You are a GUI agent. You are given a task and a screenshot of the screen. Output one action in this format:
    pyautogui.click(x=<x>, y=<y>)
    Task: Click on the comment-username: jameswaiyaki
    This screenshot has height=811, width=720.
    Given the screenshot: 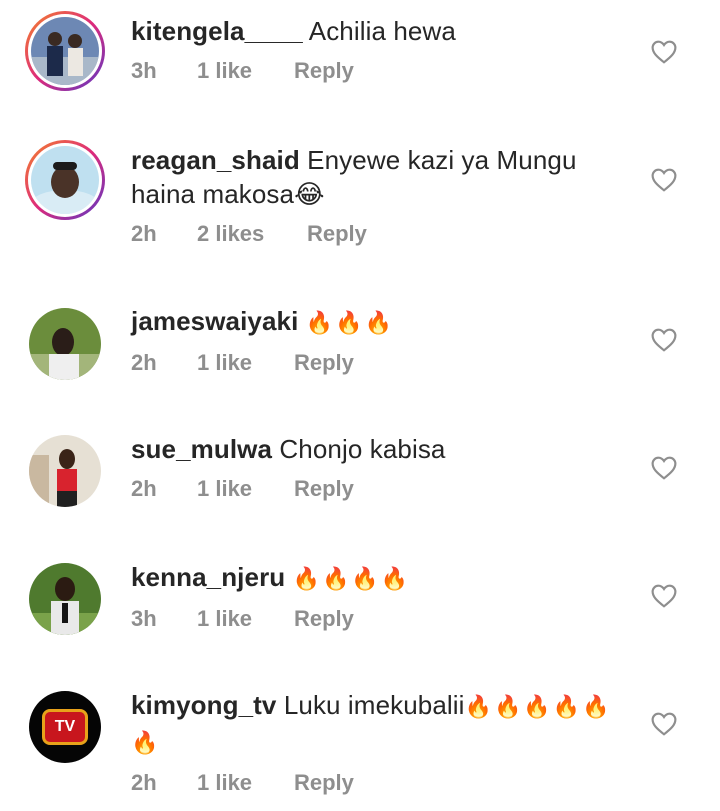 What is the action you would take?
    pyautogui.click(x=214, y=321)
    